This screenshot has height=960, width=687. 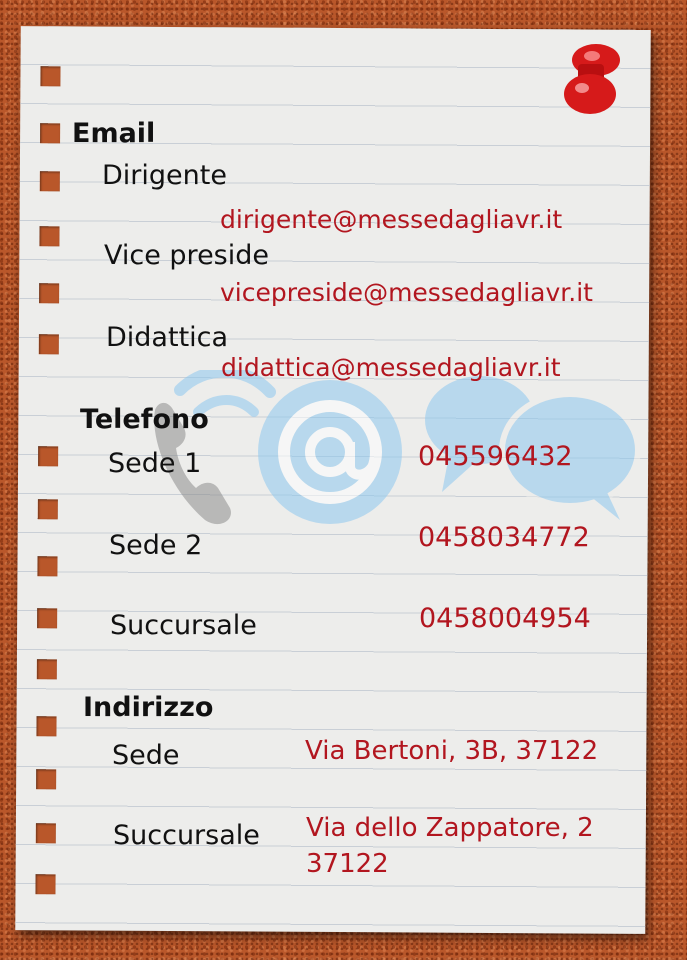 What do you see at coordinates (114, 133) in the screenshot?
I see `email-heading: Email` at bounding box center [114, 133].